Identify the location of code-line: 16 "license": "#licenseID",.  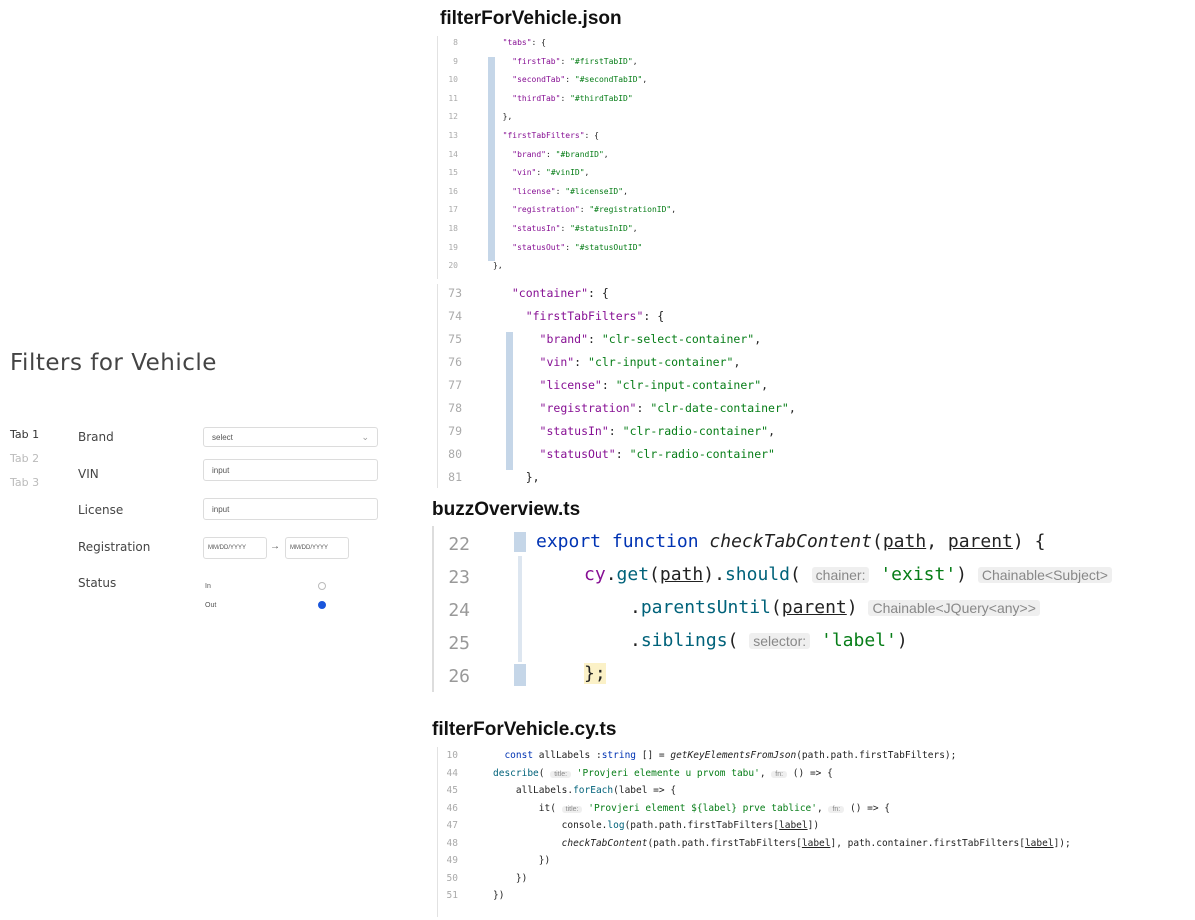
(608, 196).